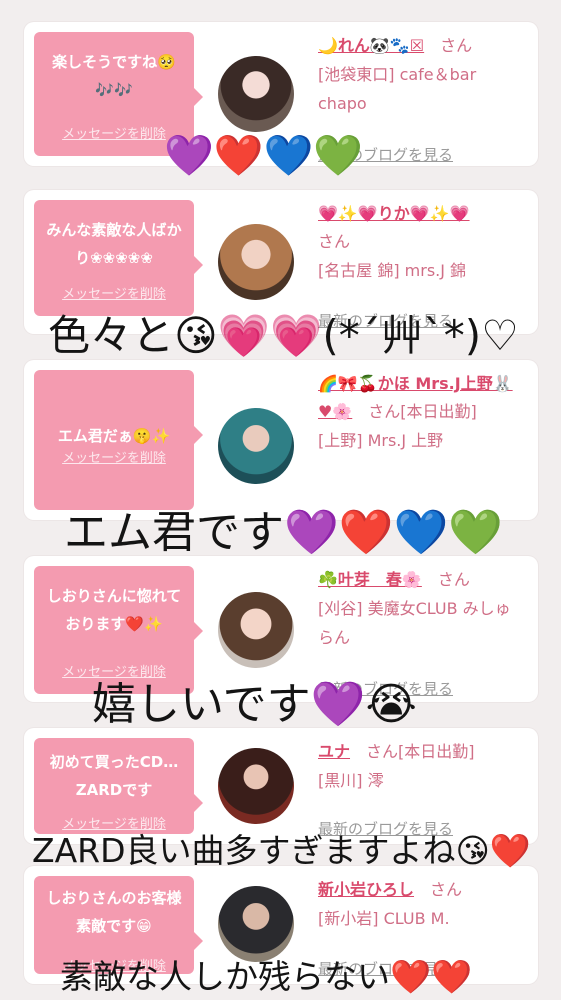 This screenshot has width=561, height=1000. Describe the element at coordinates (370, 579) in the screenshot. I see `sender-name-text: ☘️叶芽 春🌸` at that location.